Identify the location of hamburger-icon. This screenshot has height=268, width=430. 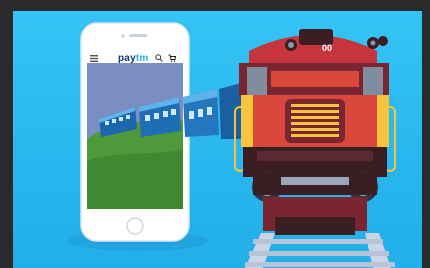
(94, 58).